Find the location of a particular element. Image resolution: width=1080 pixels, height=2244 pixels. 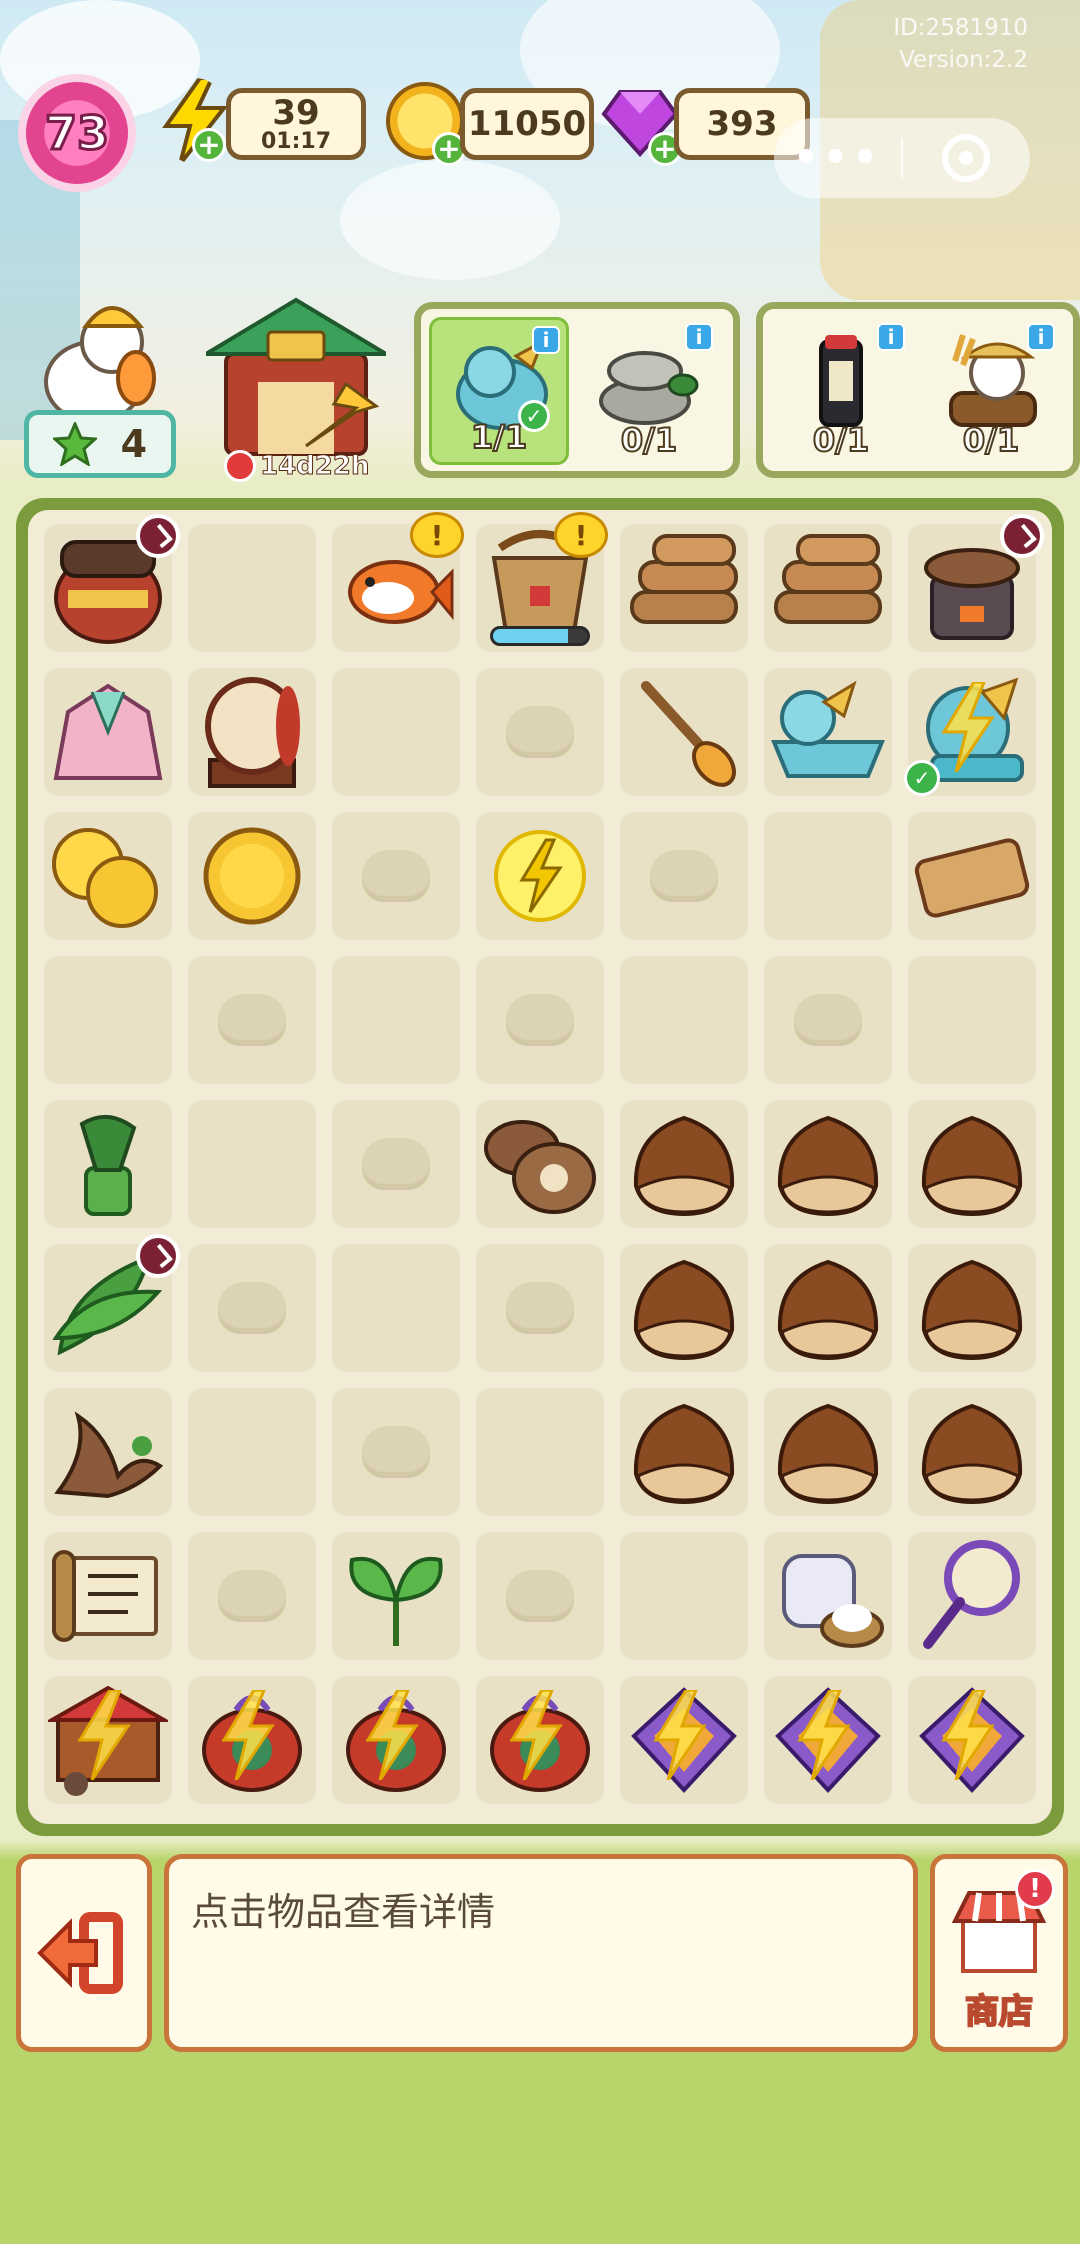

coins-2-icon is located at coordinates (105, 878).